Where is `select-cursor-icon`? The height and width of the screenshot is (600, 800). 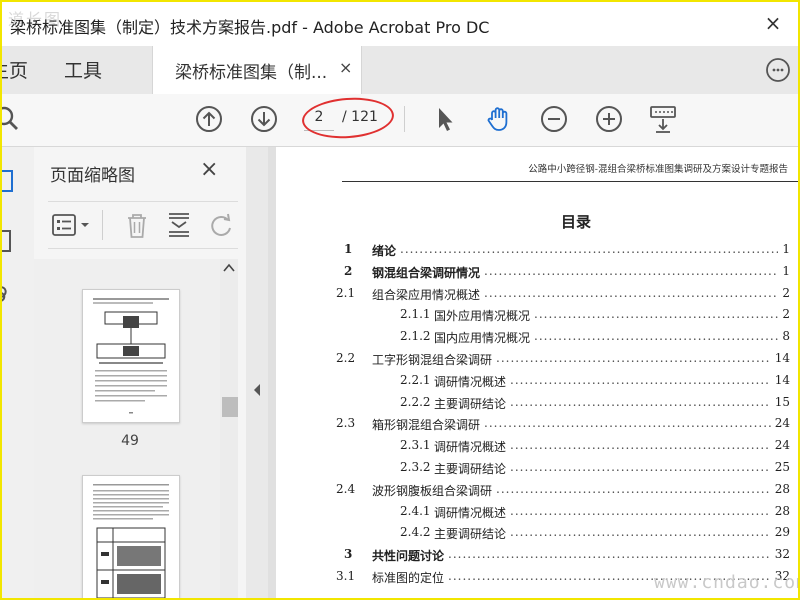
select-cursor-icon is located at coordinates (445, 119).